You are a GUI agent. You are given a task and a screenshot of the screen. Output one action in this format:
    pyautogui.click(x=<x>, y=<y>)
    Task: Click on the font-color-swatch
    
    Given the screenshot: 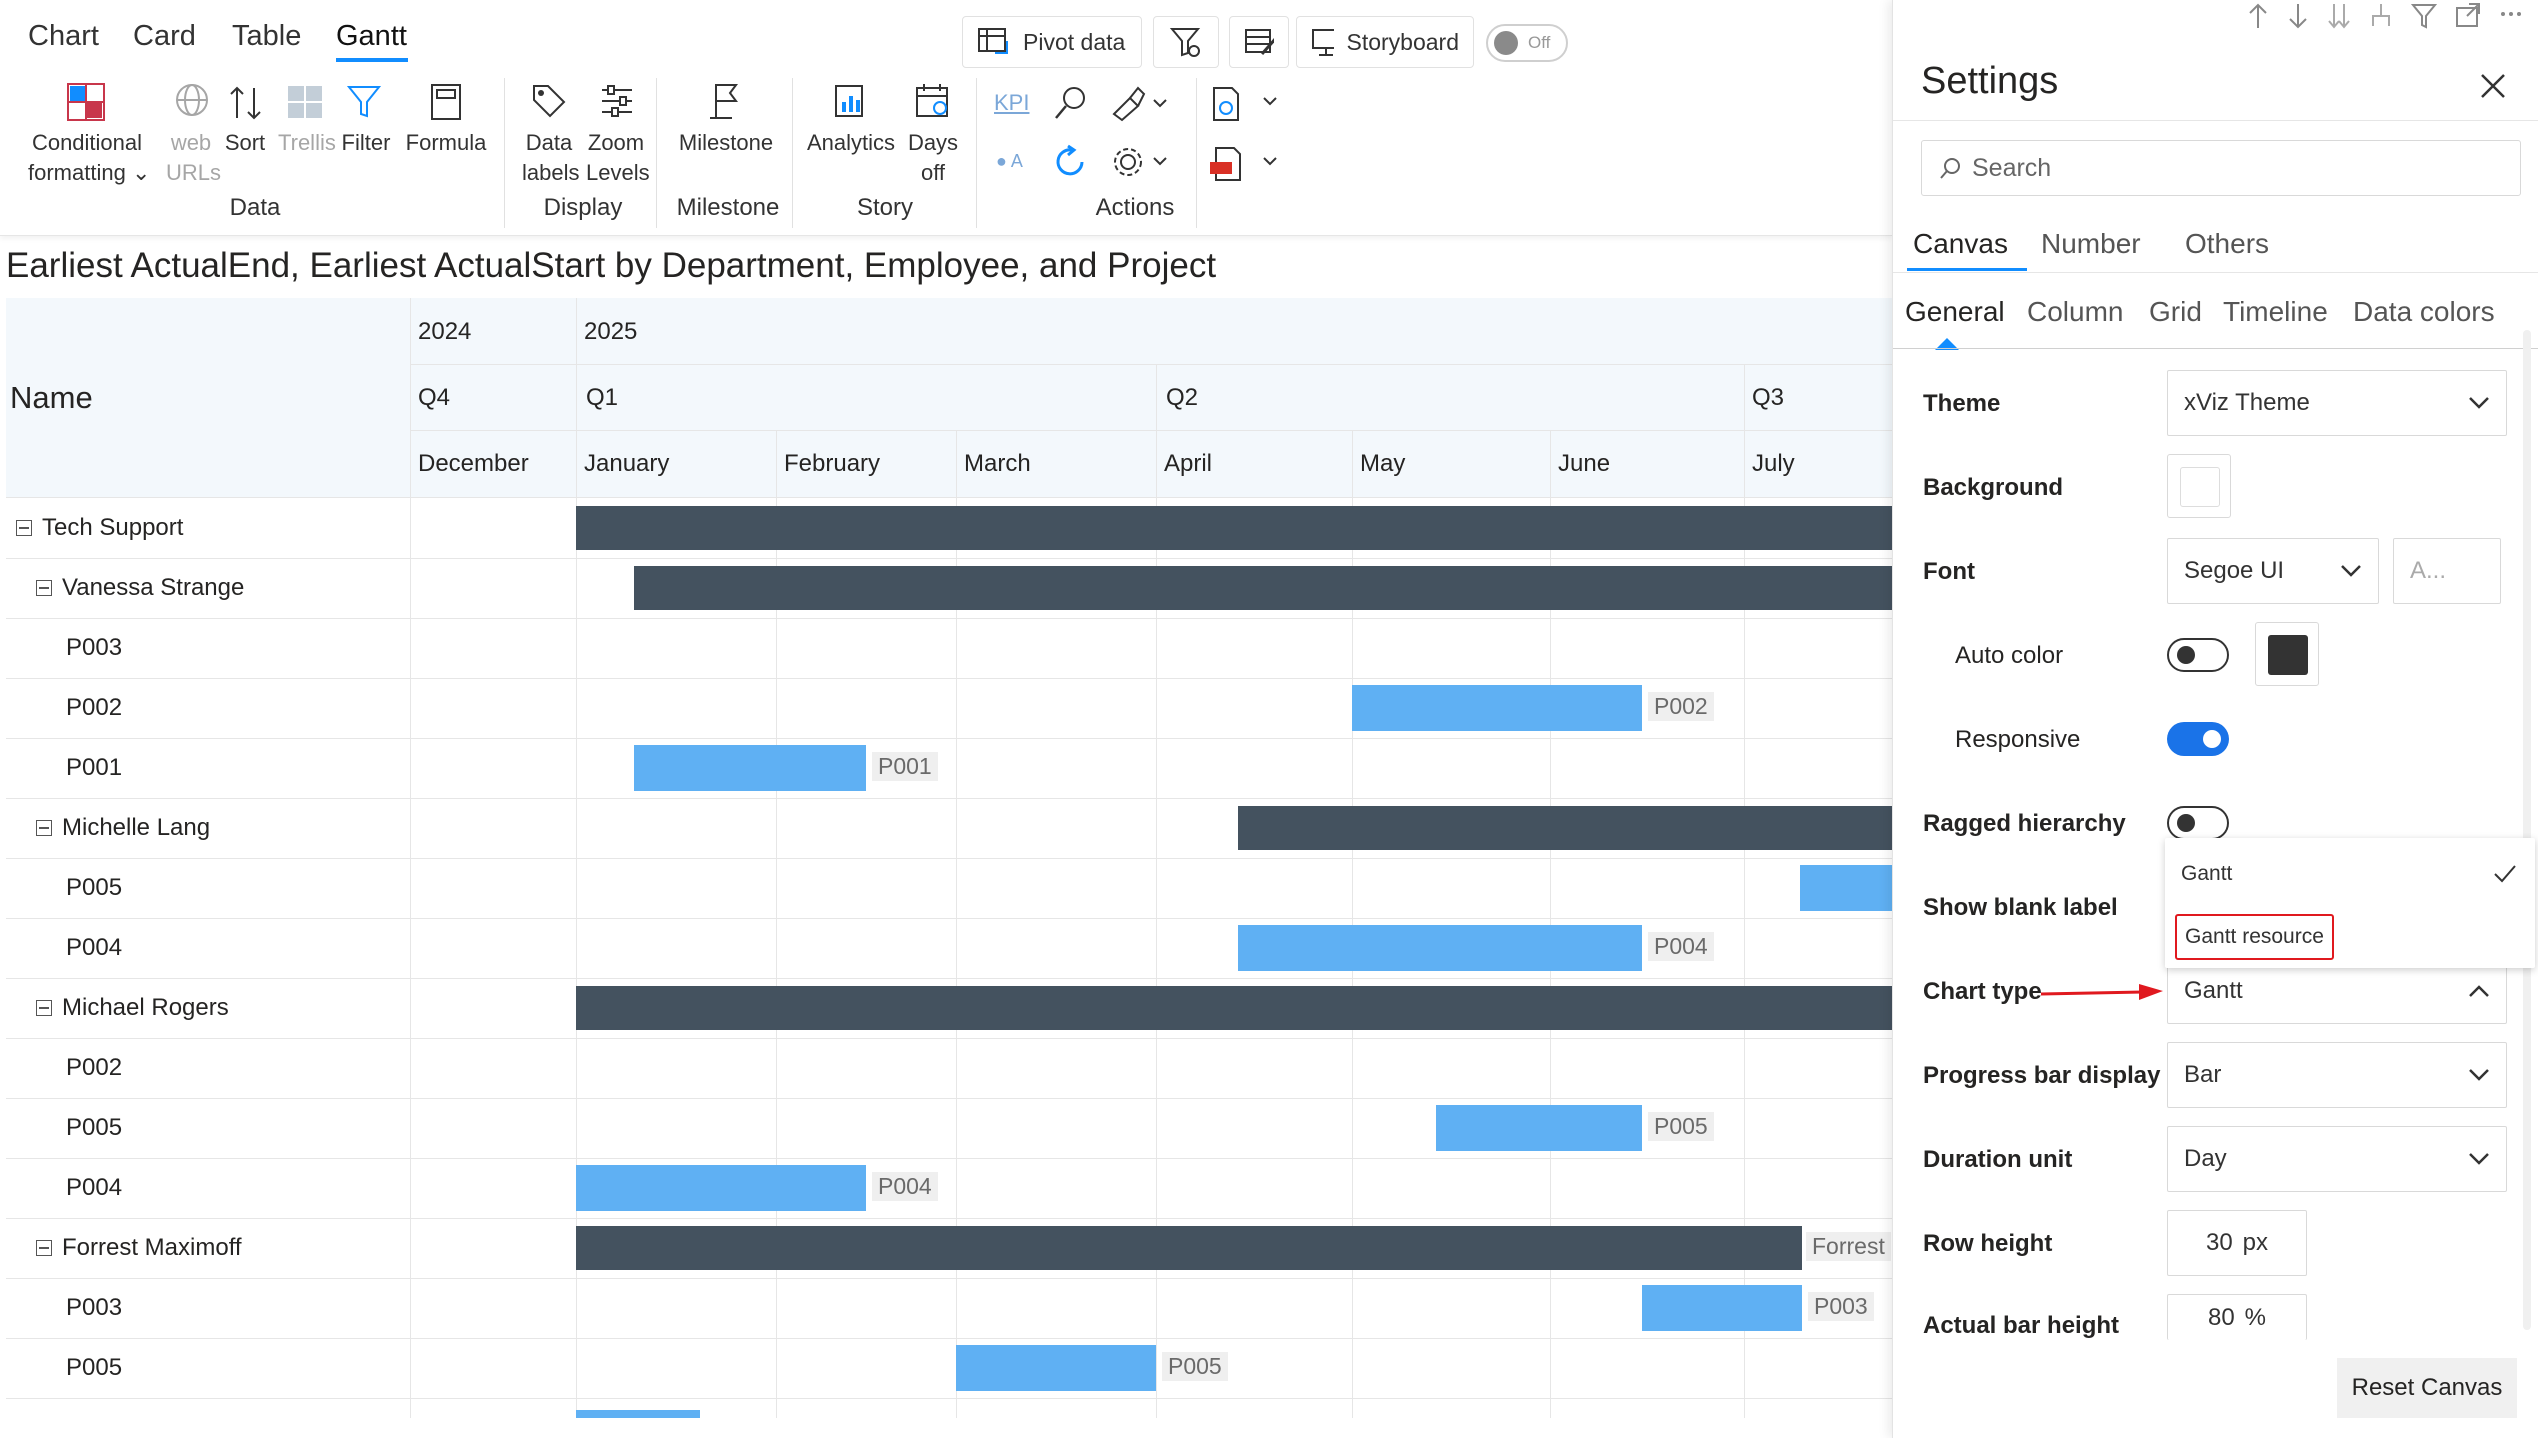 What is the action you would take?
    pyautogui.click(x=2287, y=654)
    